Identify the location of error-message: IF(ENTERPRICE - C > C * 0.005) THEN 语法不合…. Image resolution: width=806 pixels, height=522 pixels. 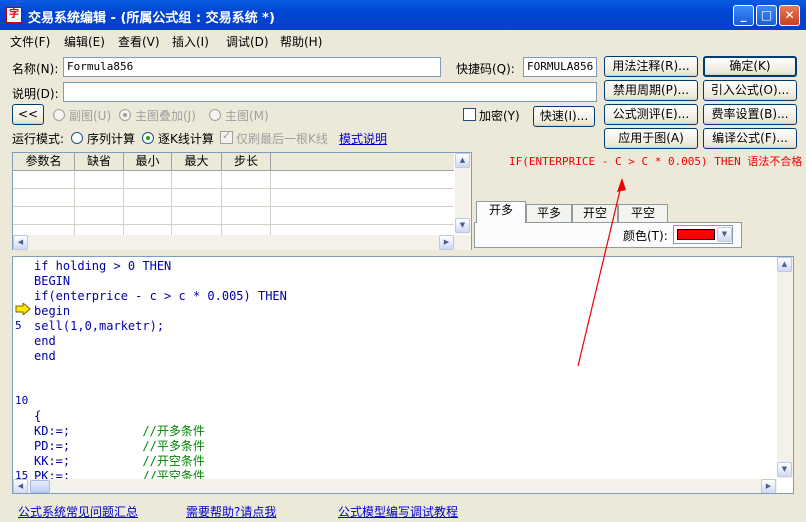
(656, 161).